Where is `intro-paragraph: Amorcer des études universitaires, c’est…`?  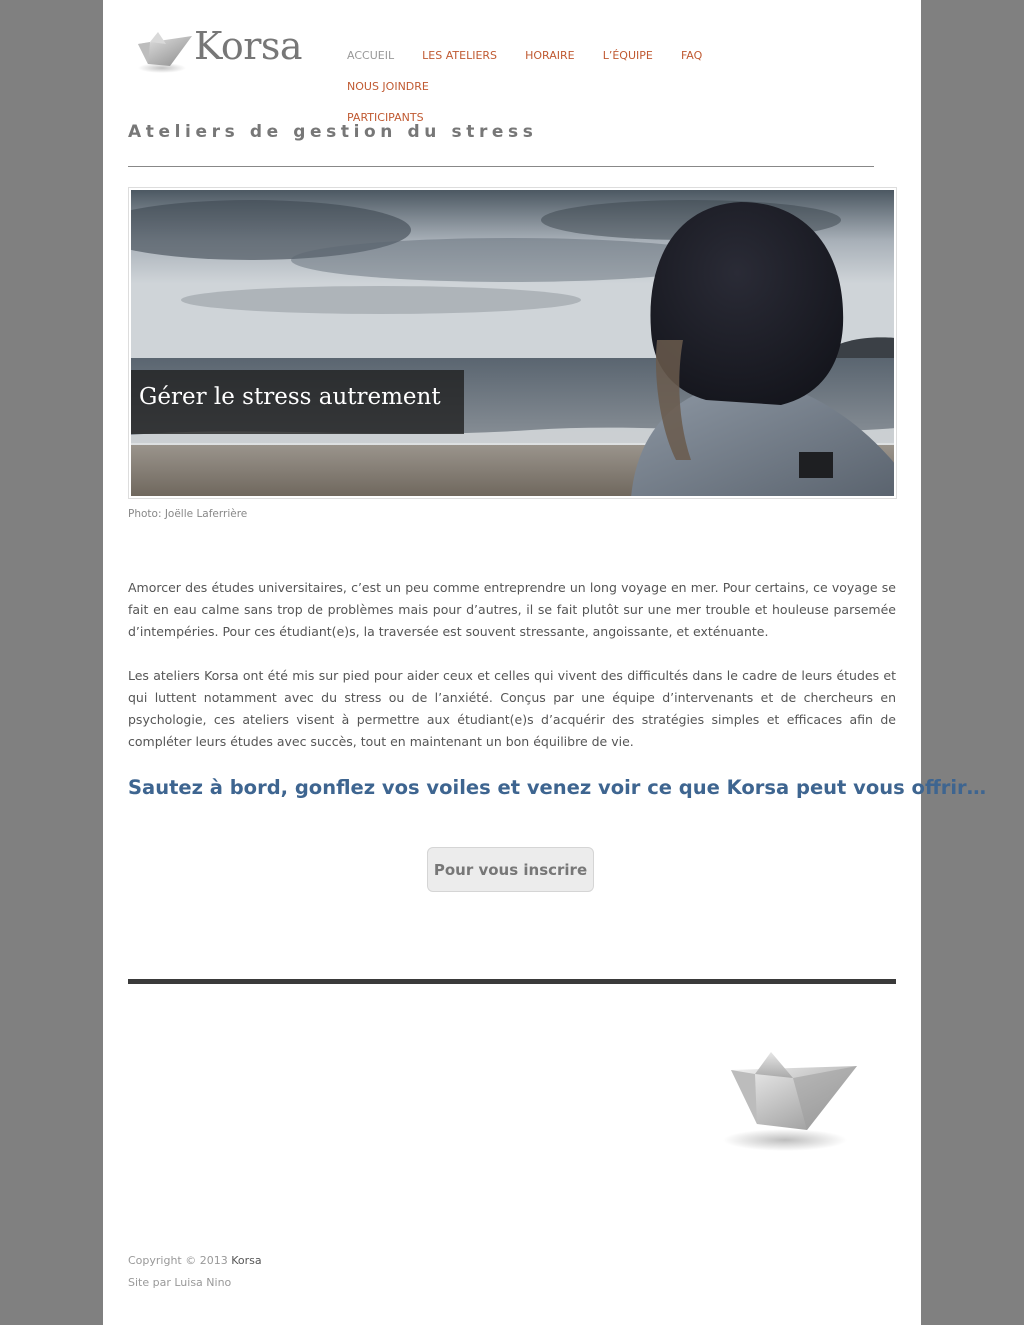 intro-paragraph: Amorcer des études universitaires, c’est… is located at coordinates (512, 609).